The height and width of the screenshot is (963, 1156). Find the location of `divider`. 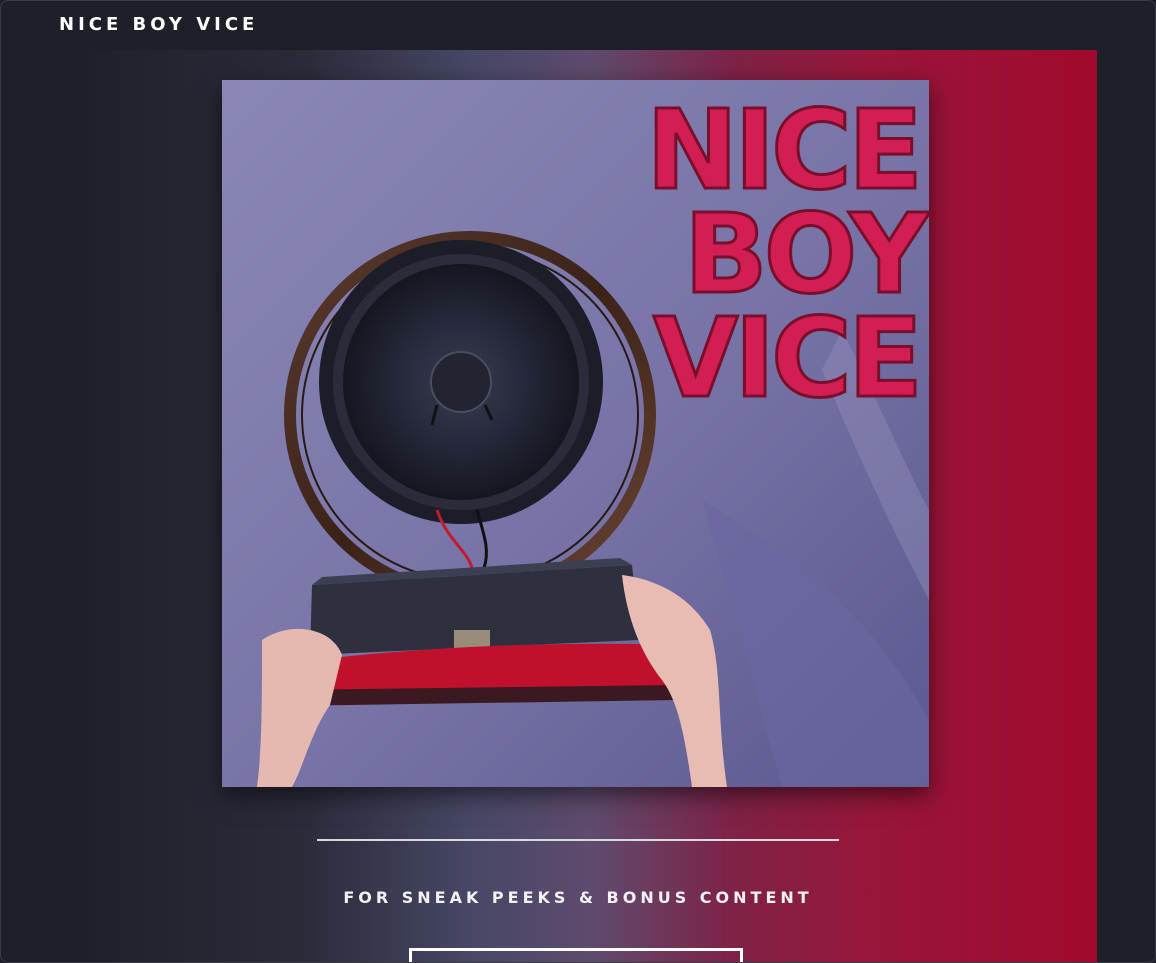

divider is located at coordinates (578, 840).